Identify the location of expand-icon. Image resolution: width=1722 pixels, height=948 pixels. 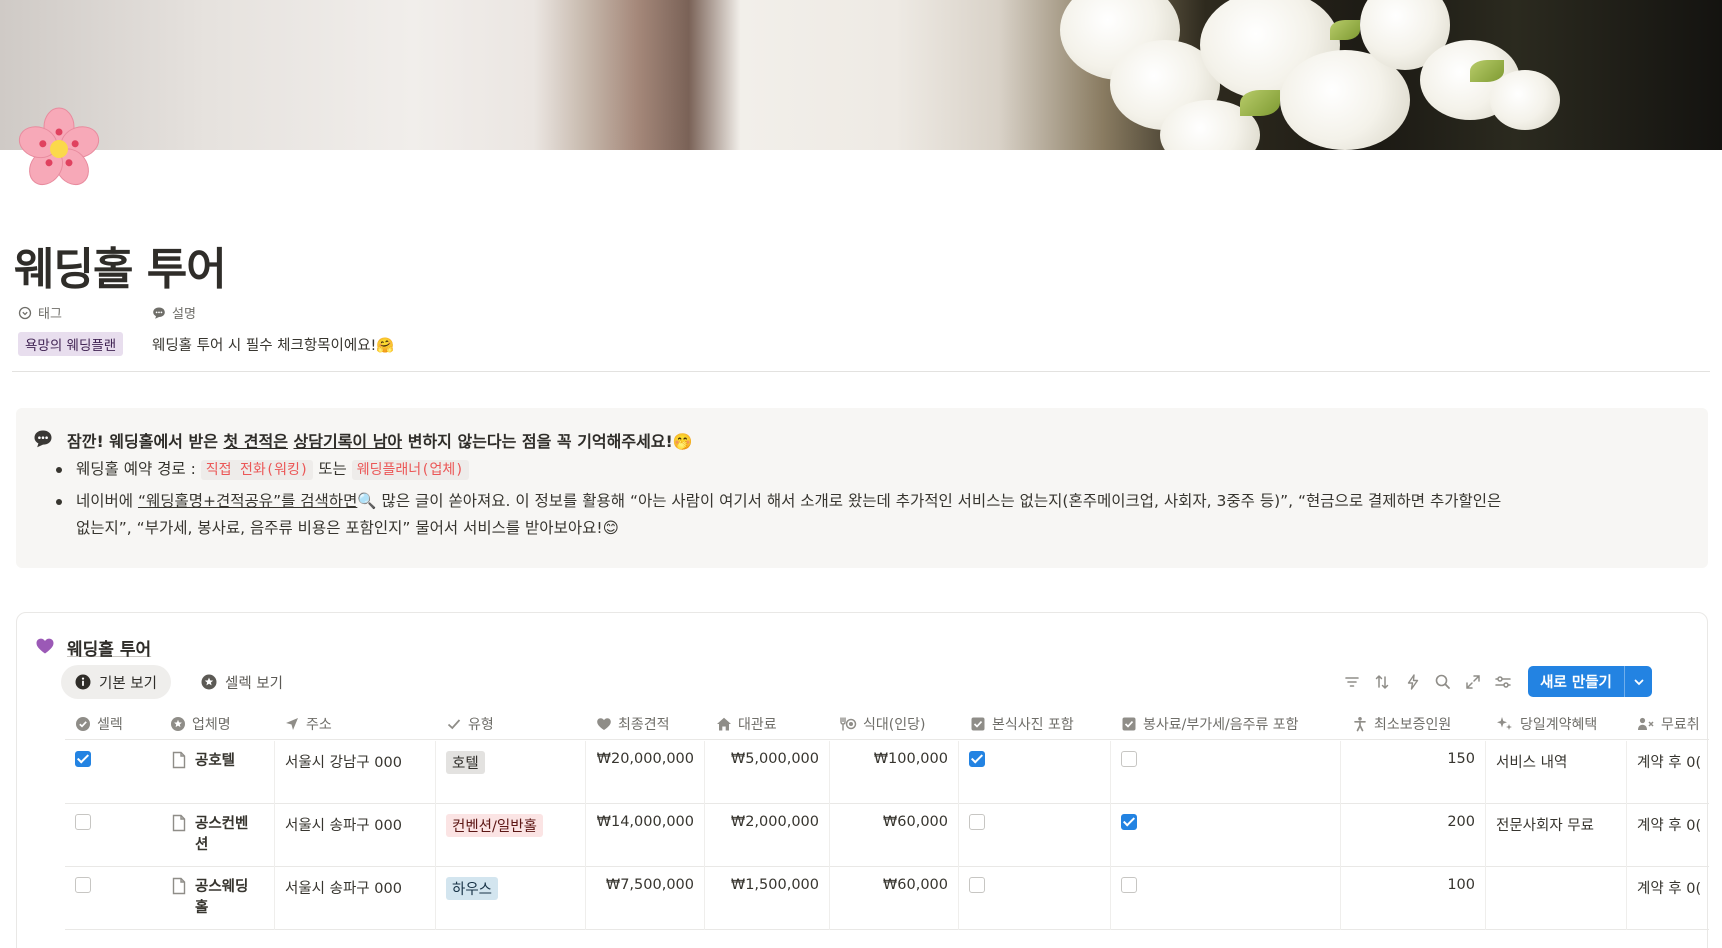
(1473, 682).